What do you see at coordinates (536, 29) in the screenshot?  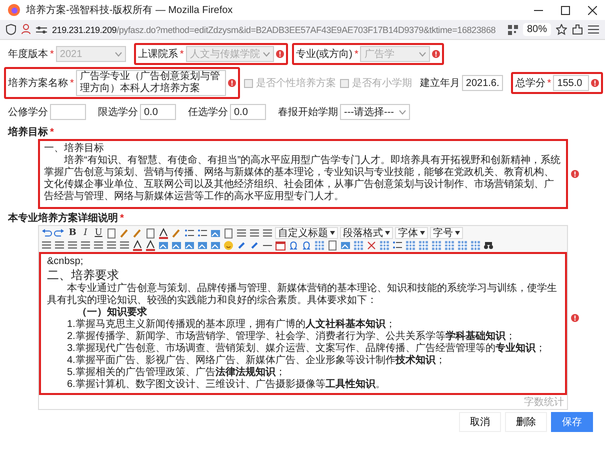 I see `zoom-level: 80%` at bounding box center [536, 29].